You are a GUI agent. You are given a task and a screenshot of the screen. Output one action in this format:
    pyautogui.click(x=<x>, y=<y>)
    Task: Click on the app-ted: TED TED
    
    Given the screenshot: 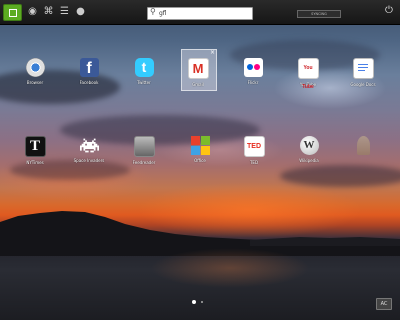 What is the action you would take?
    pyautogui.click(x=254, y=150)
    